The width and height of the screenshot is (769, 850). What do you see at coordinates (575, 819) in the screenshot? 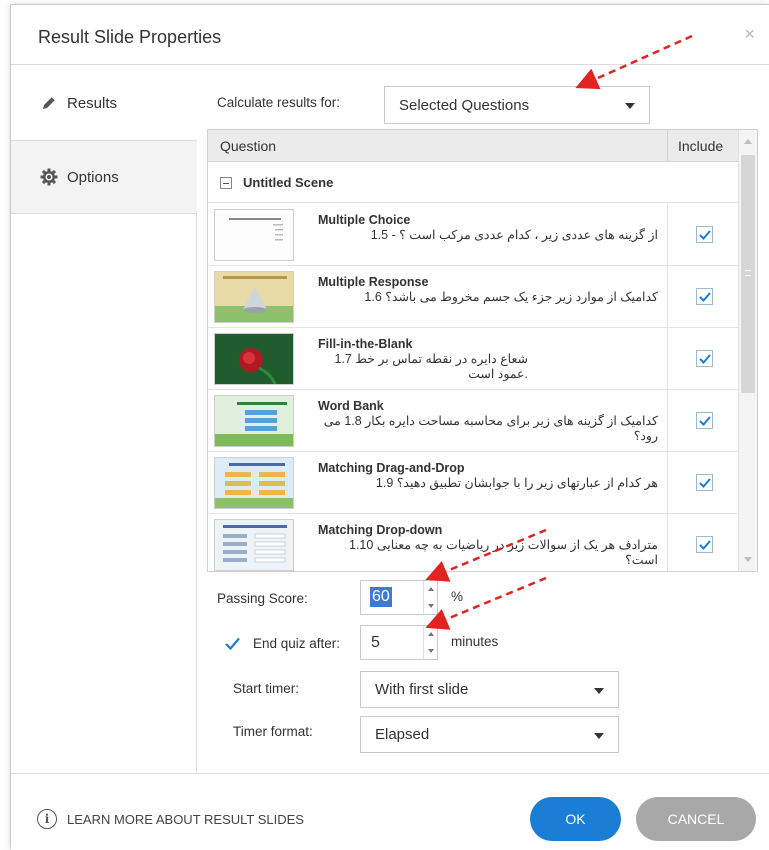
I see `ok-button: OK` at bounding box center [575, 819].